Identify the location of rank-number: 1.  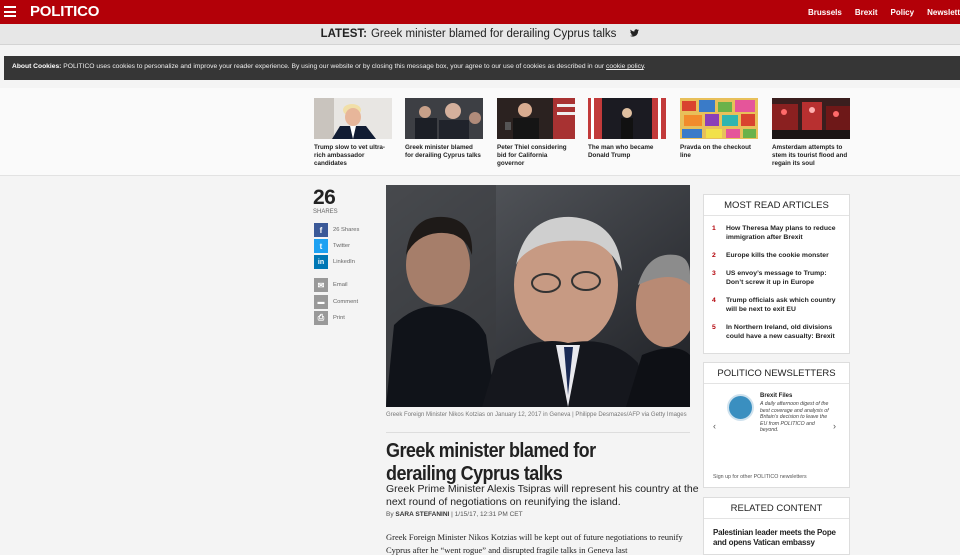
(714, 228).